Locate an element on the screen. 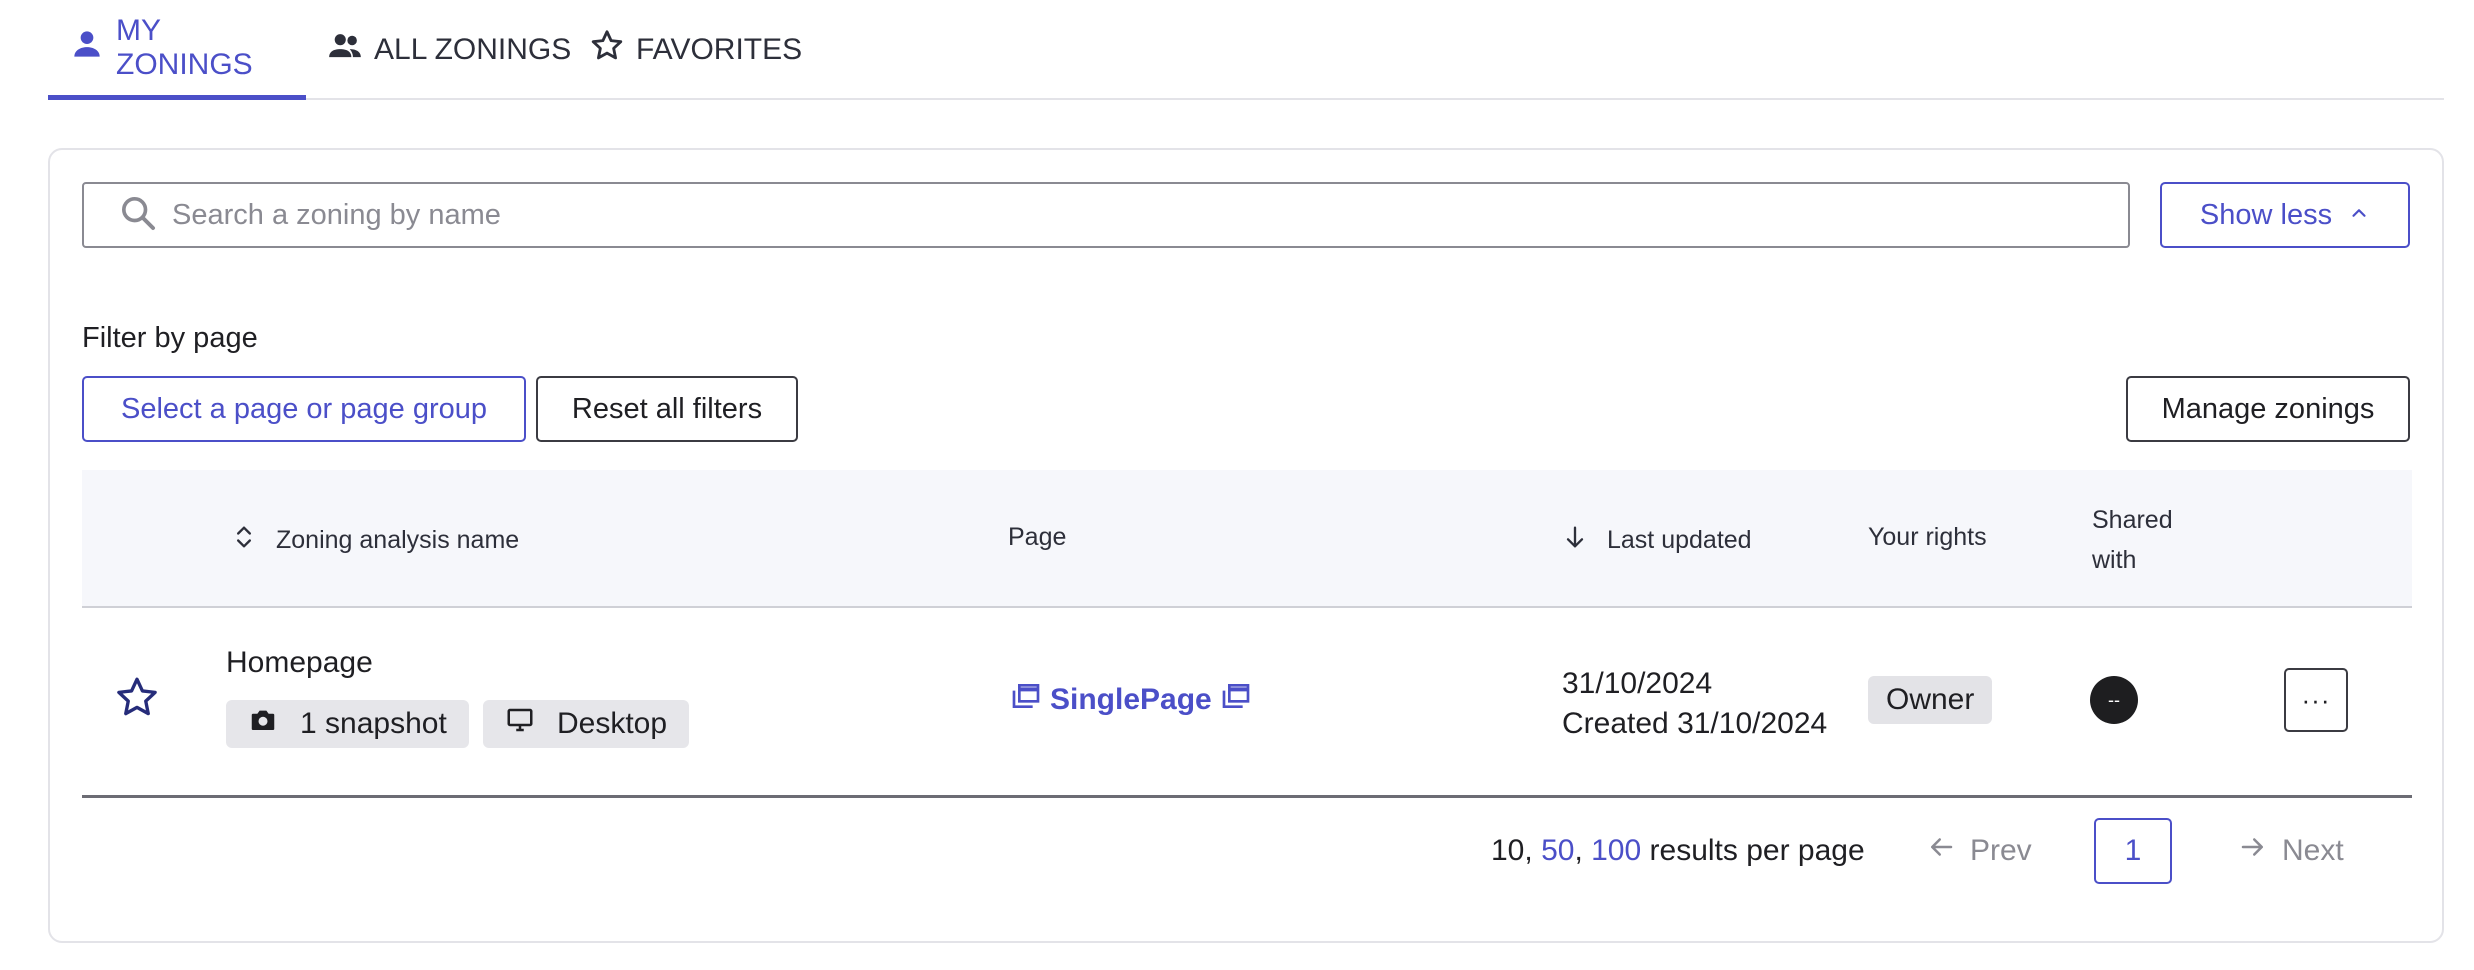 This screenshot has height=970, width=2474. last-updated-date: 31/10/2024 is located at coordinates (1637, 683).